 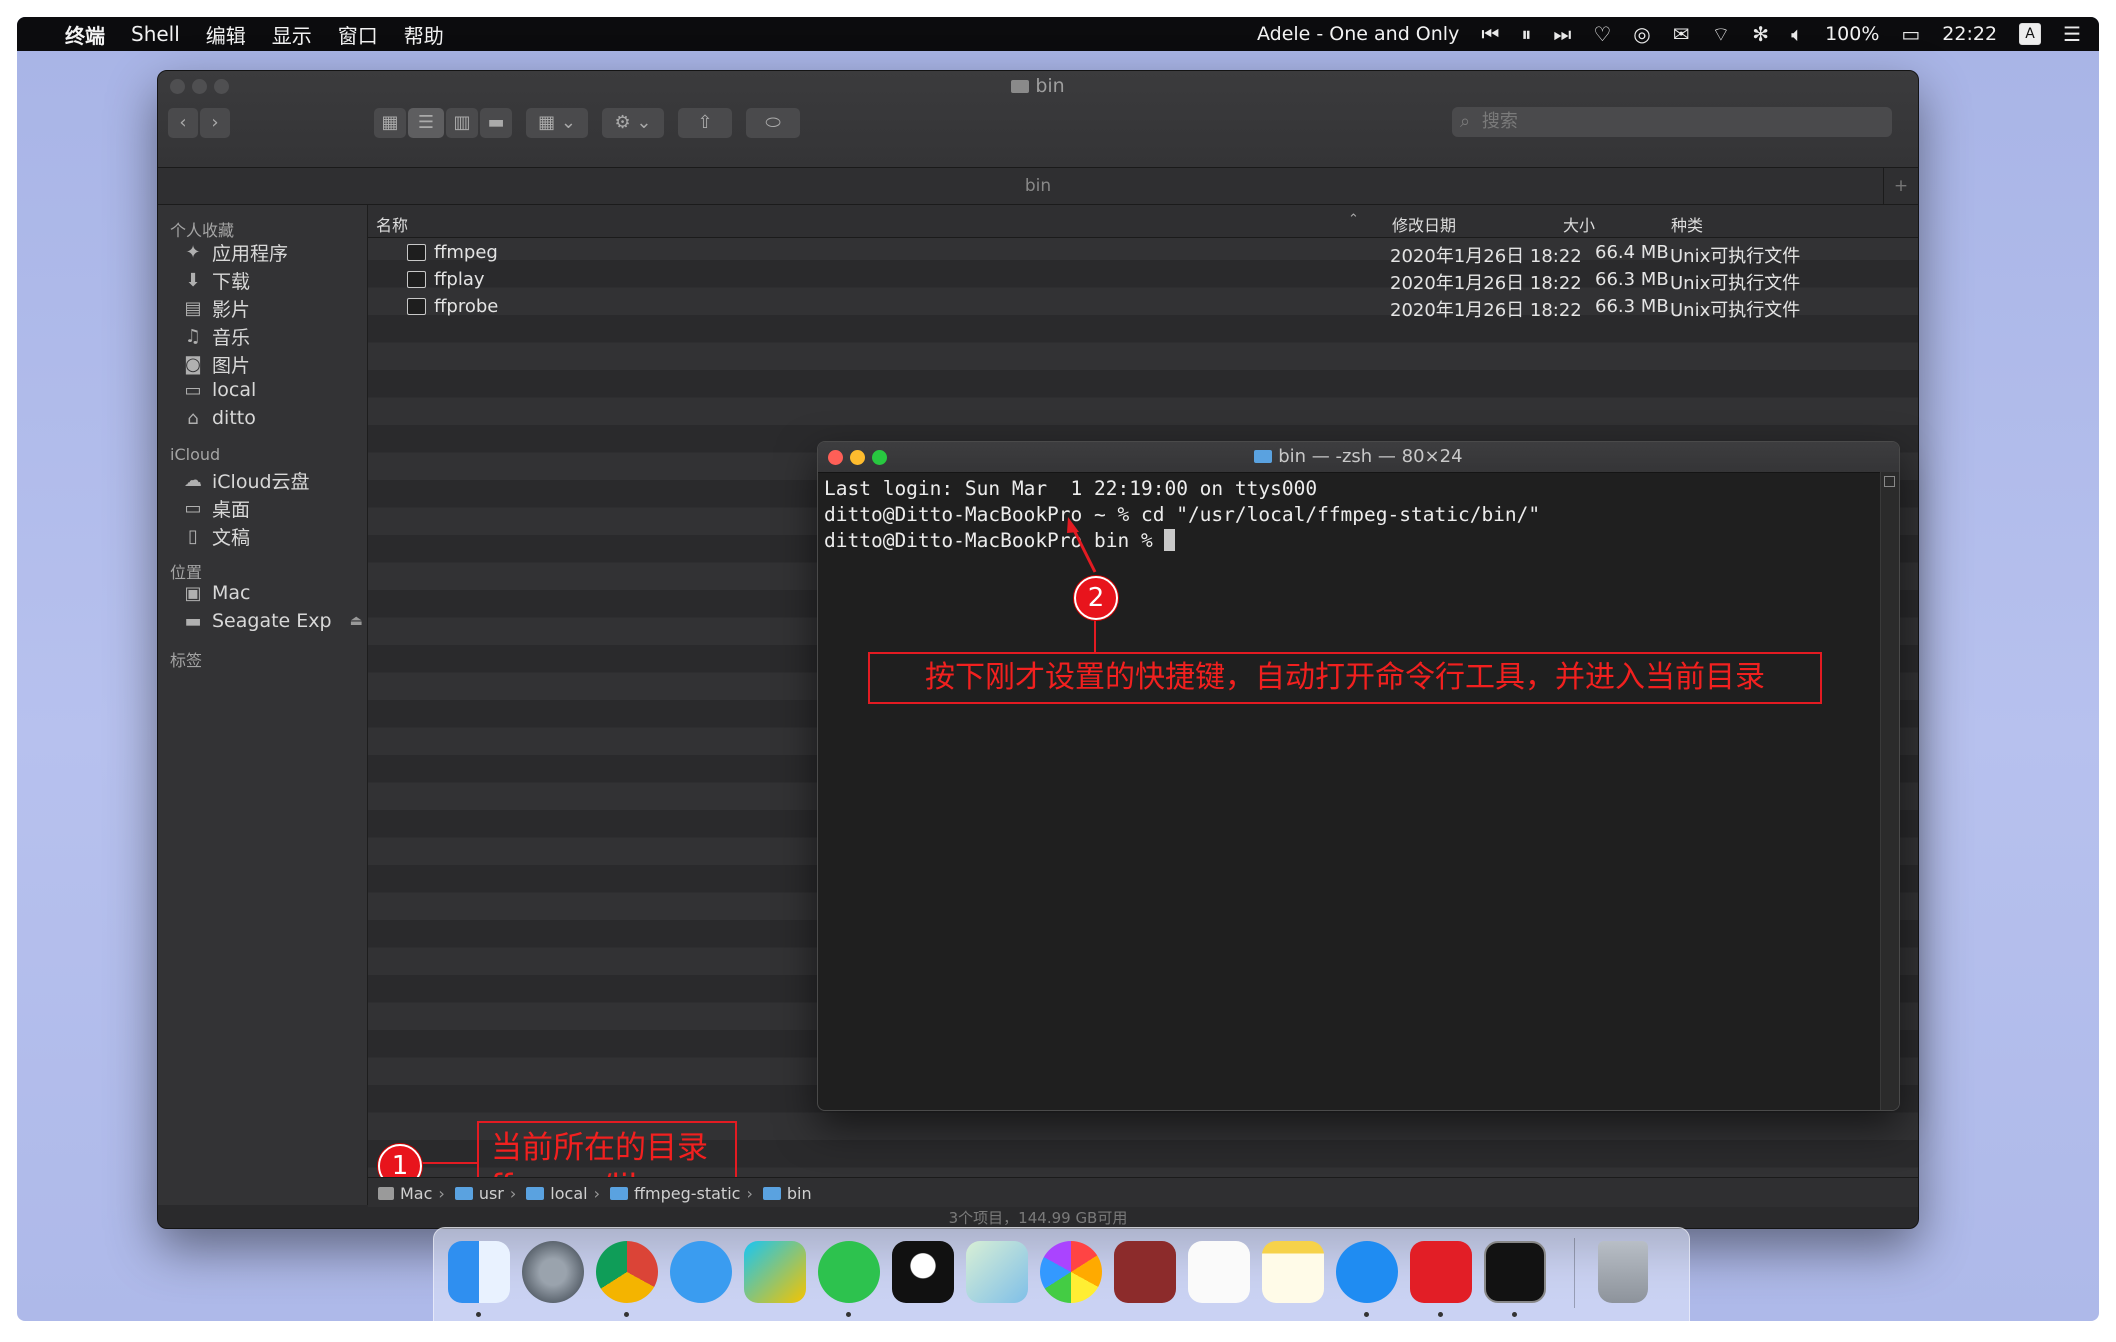 I want to click on menu-help: 帮助, so click(x=424, y=34).